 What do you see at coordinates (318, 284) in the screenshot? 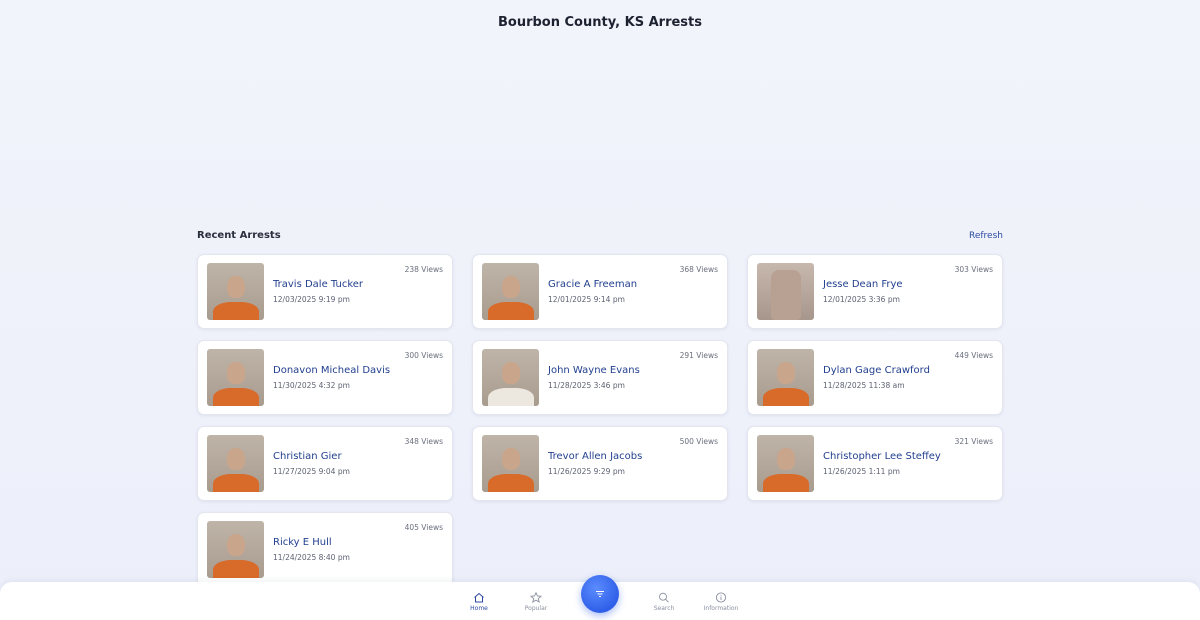
I see `arrest-name: Travis Dale Tucker` at bounding box center [318, 284].